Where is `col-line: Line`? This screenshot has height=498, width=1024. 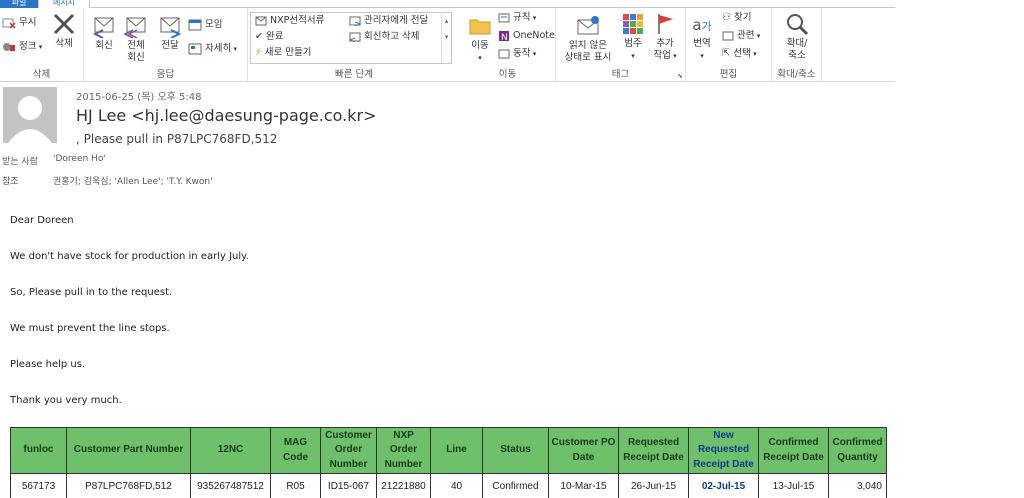 col-line: Line is located at coordinates (456, 450).